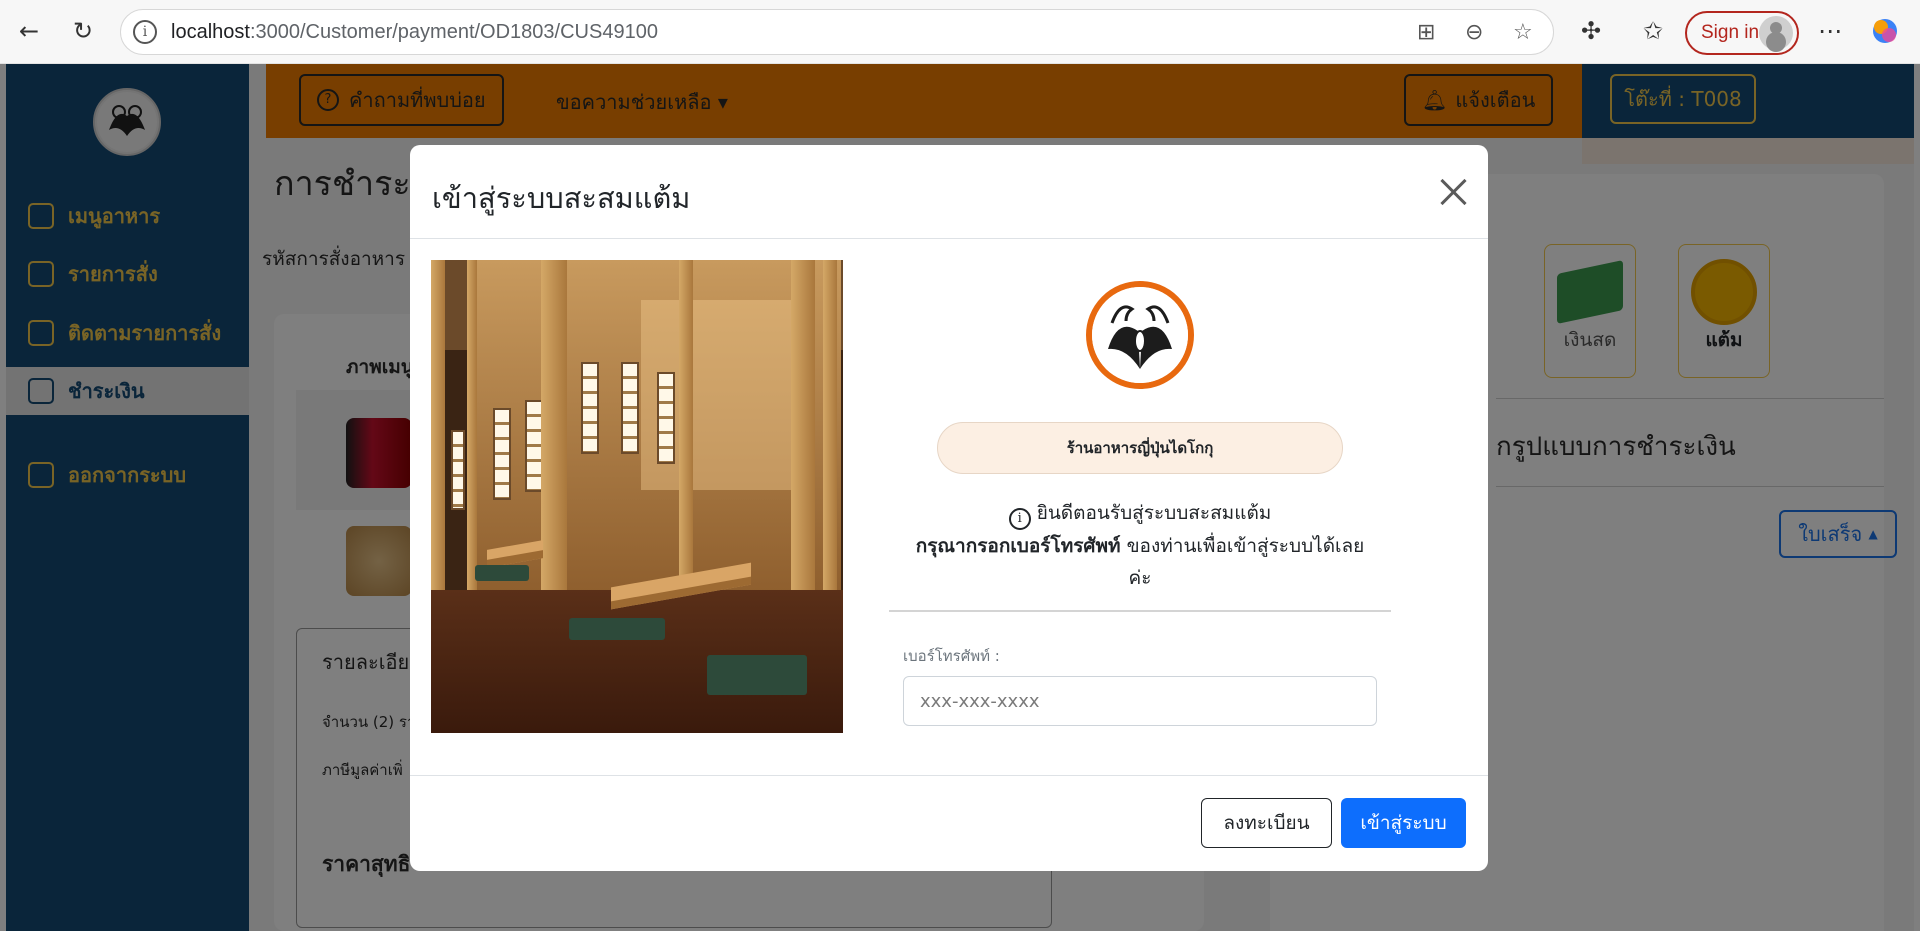  Describe the element at coordinates (561, 198) in the screenshot. I see `modal-title: เข้าสู่ระบบสะสมแต้ม` at that location.